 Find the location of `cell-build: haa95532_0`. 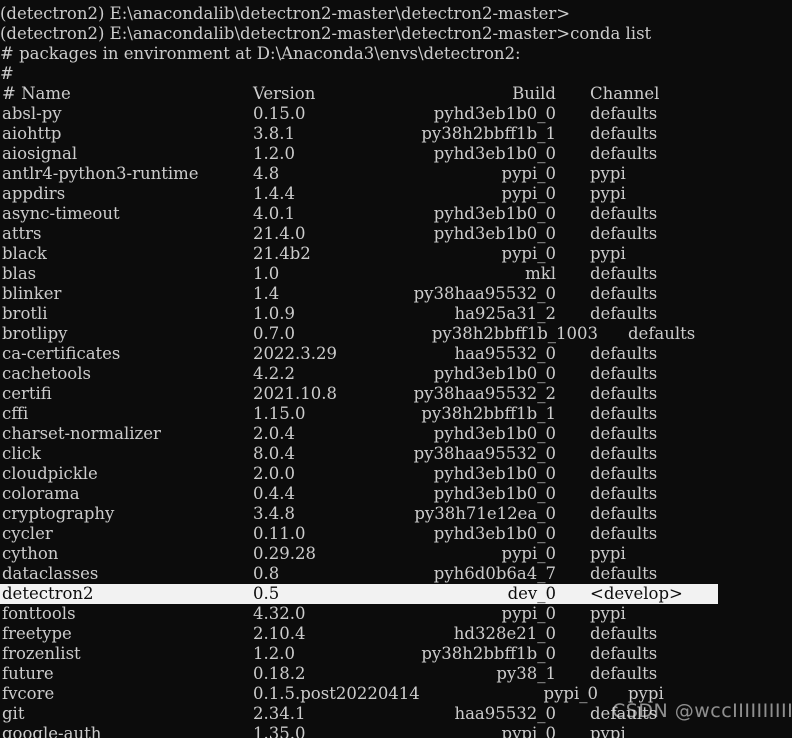

cell-build: haa95532_0 is located at coordinates (505, 353).